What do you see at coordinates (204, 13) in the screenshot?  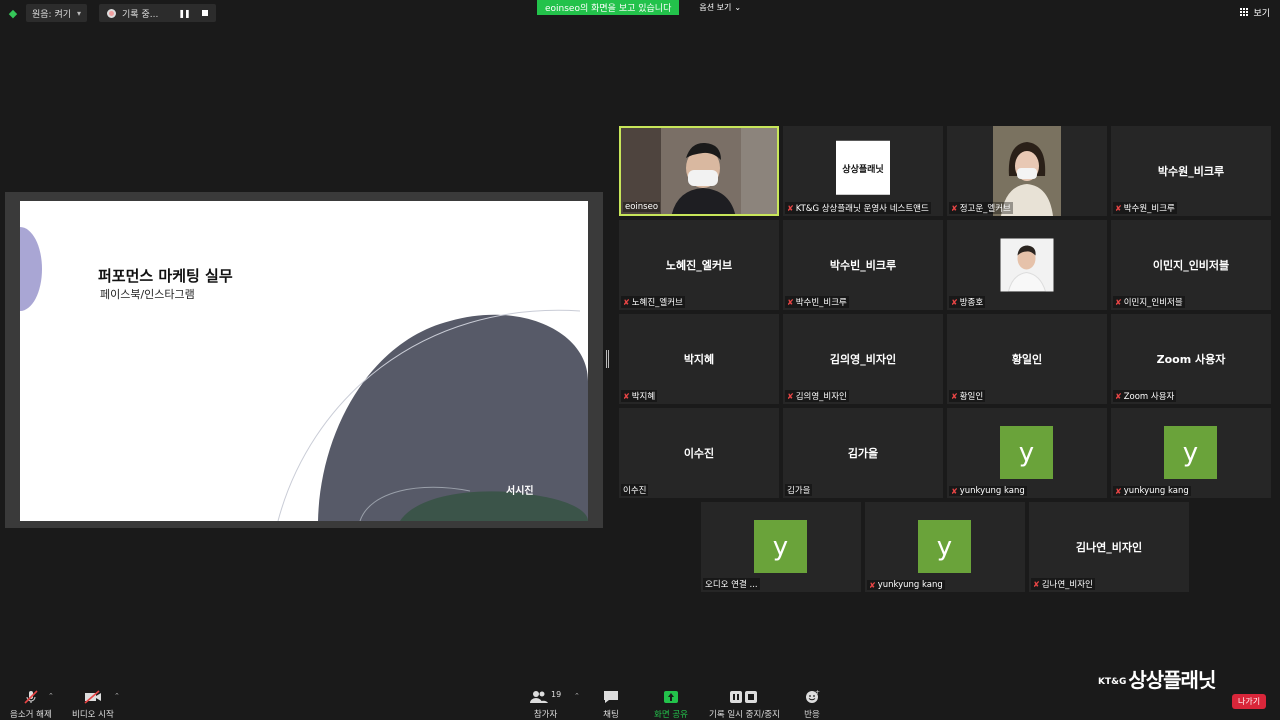 I see `stop-icon` at bounding box center [204, 13].